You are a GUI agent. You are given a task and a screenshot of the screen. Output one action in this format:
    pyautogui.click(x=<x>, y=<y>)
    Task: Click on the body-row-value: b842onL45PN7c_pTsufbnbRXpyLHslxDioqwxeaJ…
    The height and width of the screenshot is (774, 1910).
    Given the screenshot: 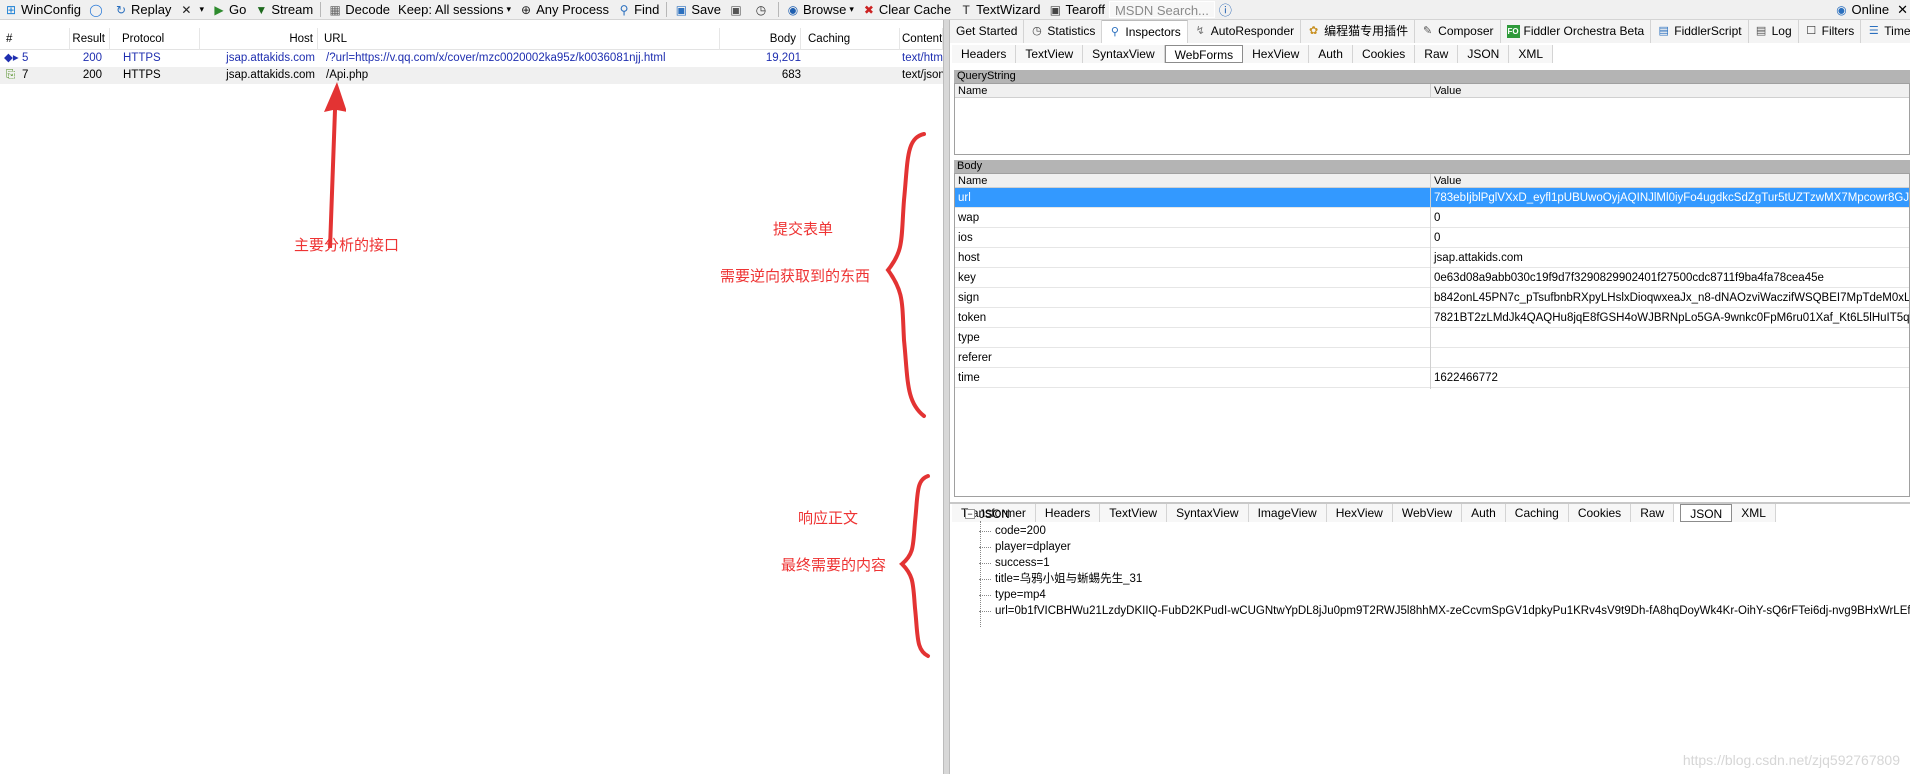 What is the action you would take?
    pyautogui.click(x=1671, y=298)
    